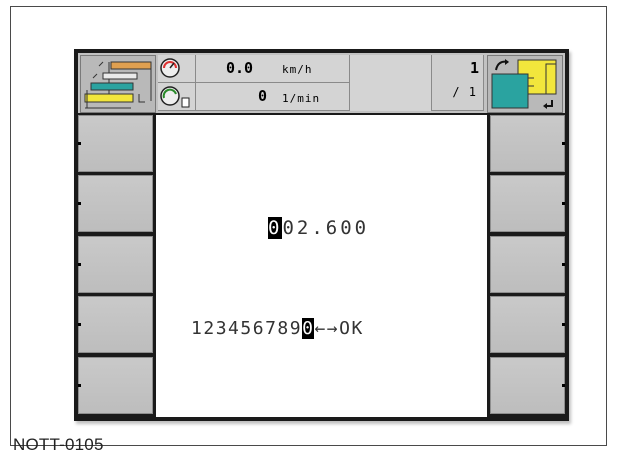  I want to click on speedometer-icon, so click(177, 69).